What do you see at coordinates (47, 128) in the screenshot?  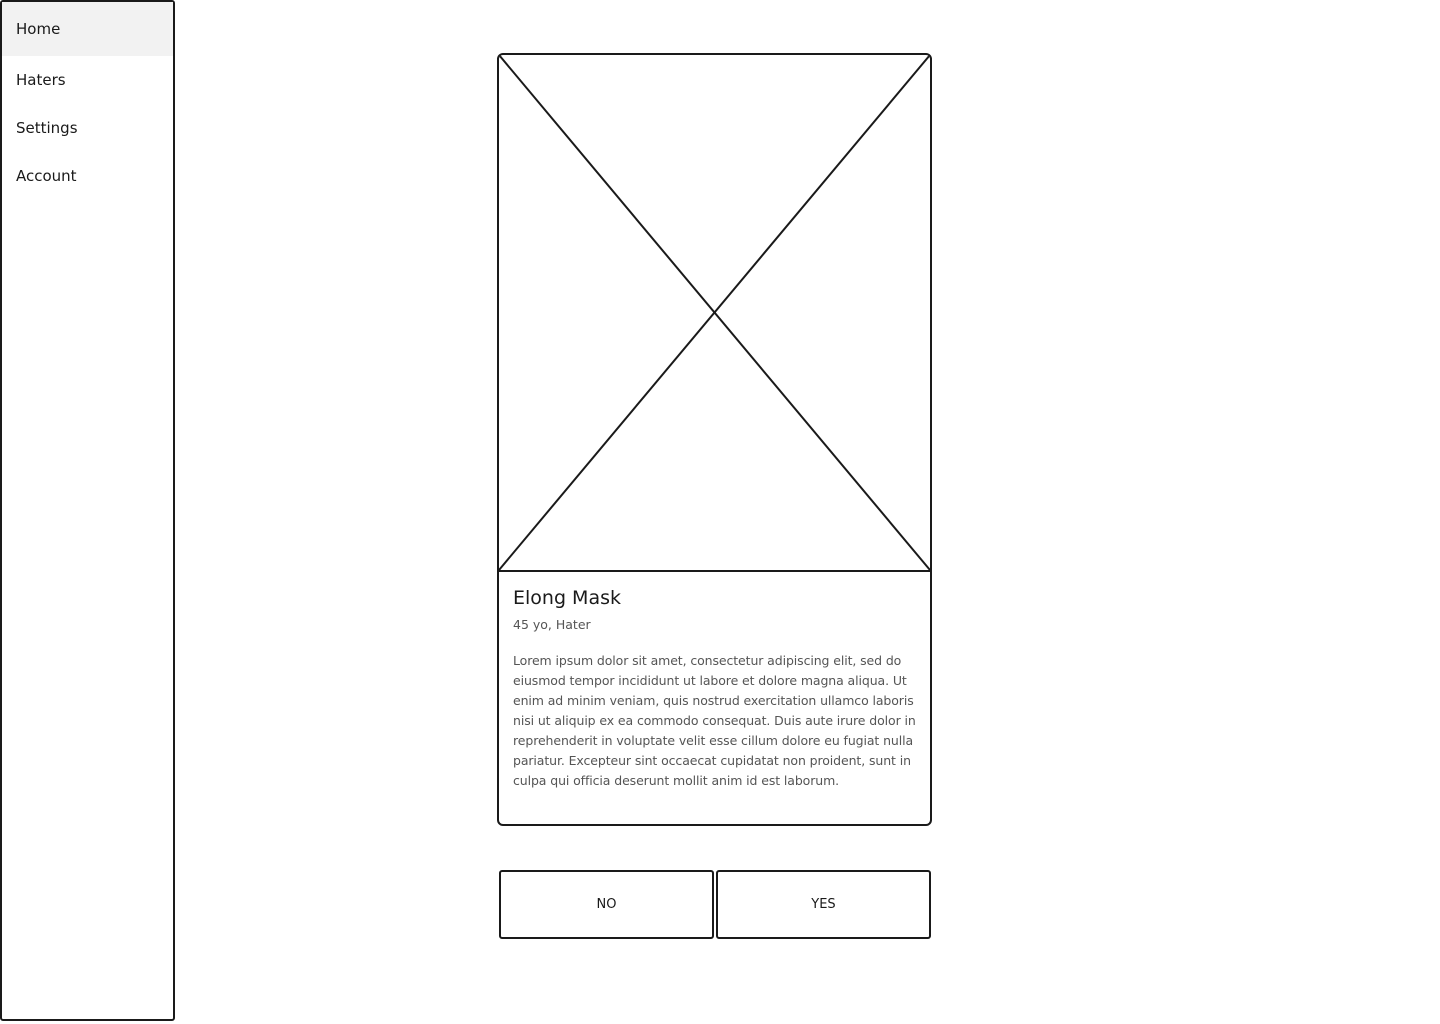 I see `sidebar-item-label: Settings` at bounding box center [47, 128].